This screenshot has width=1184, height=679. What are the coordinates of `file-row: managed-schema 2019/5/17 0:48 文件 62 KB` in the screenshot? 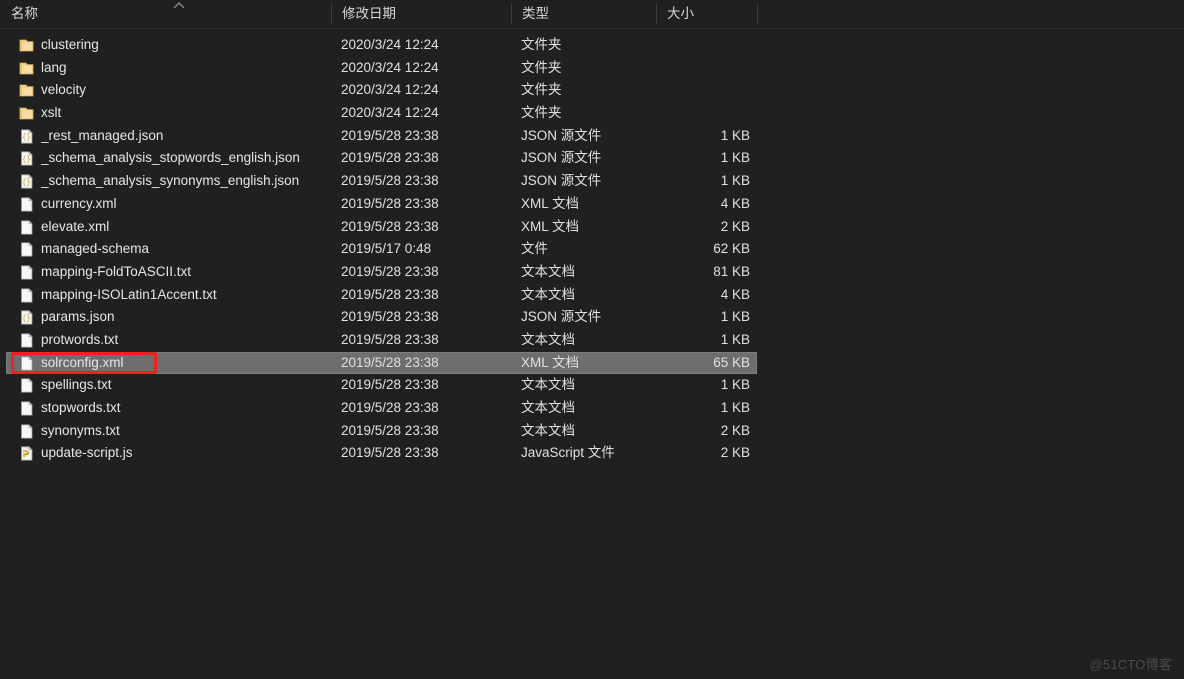 It's located at (592, 249).